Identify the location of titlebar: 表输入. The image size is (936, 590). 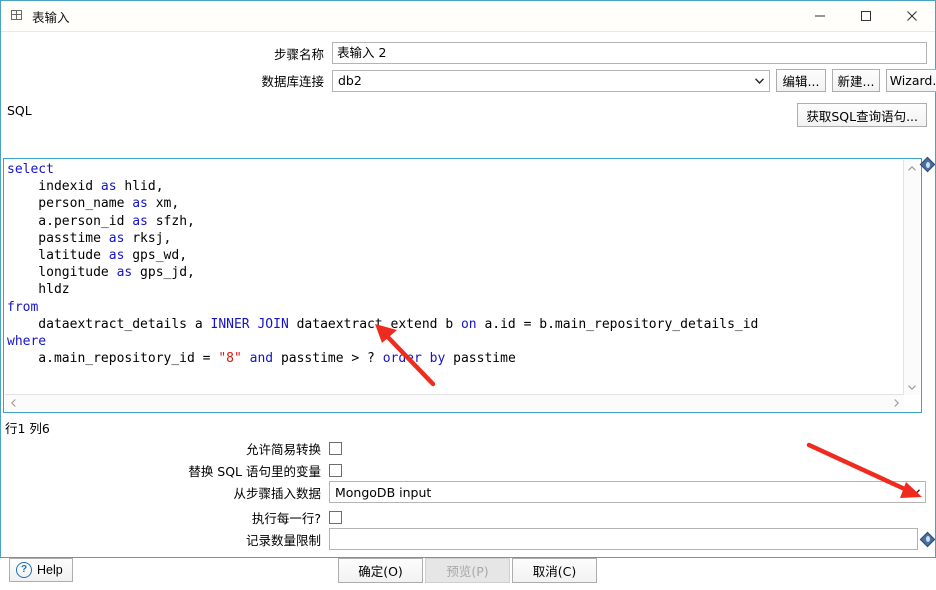
(468, 16).